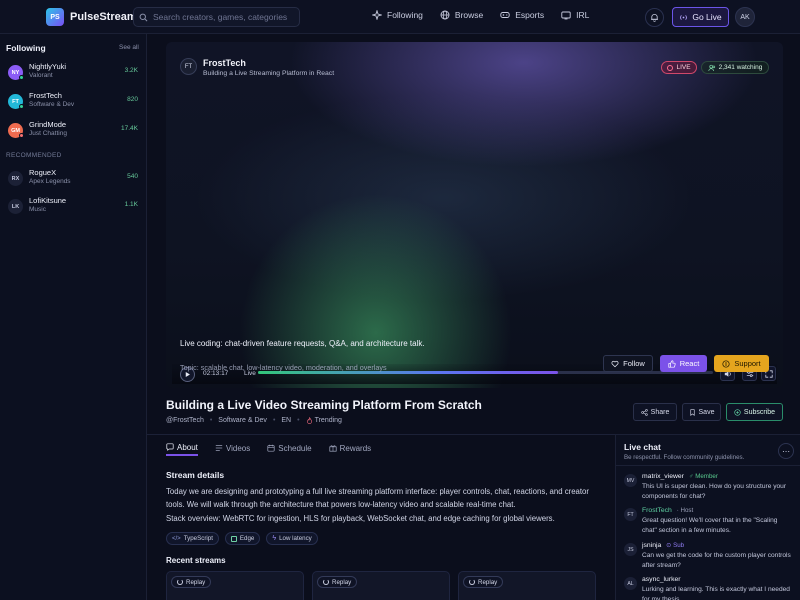 This screenshot has height=600, width=800. I want to click on channel-category: Software & Dev, so click(52, 104).